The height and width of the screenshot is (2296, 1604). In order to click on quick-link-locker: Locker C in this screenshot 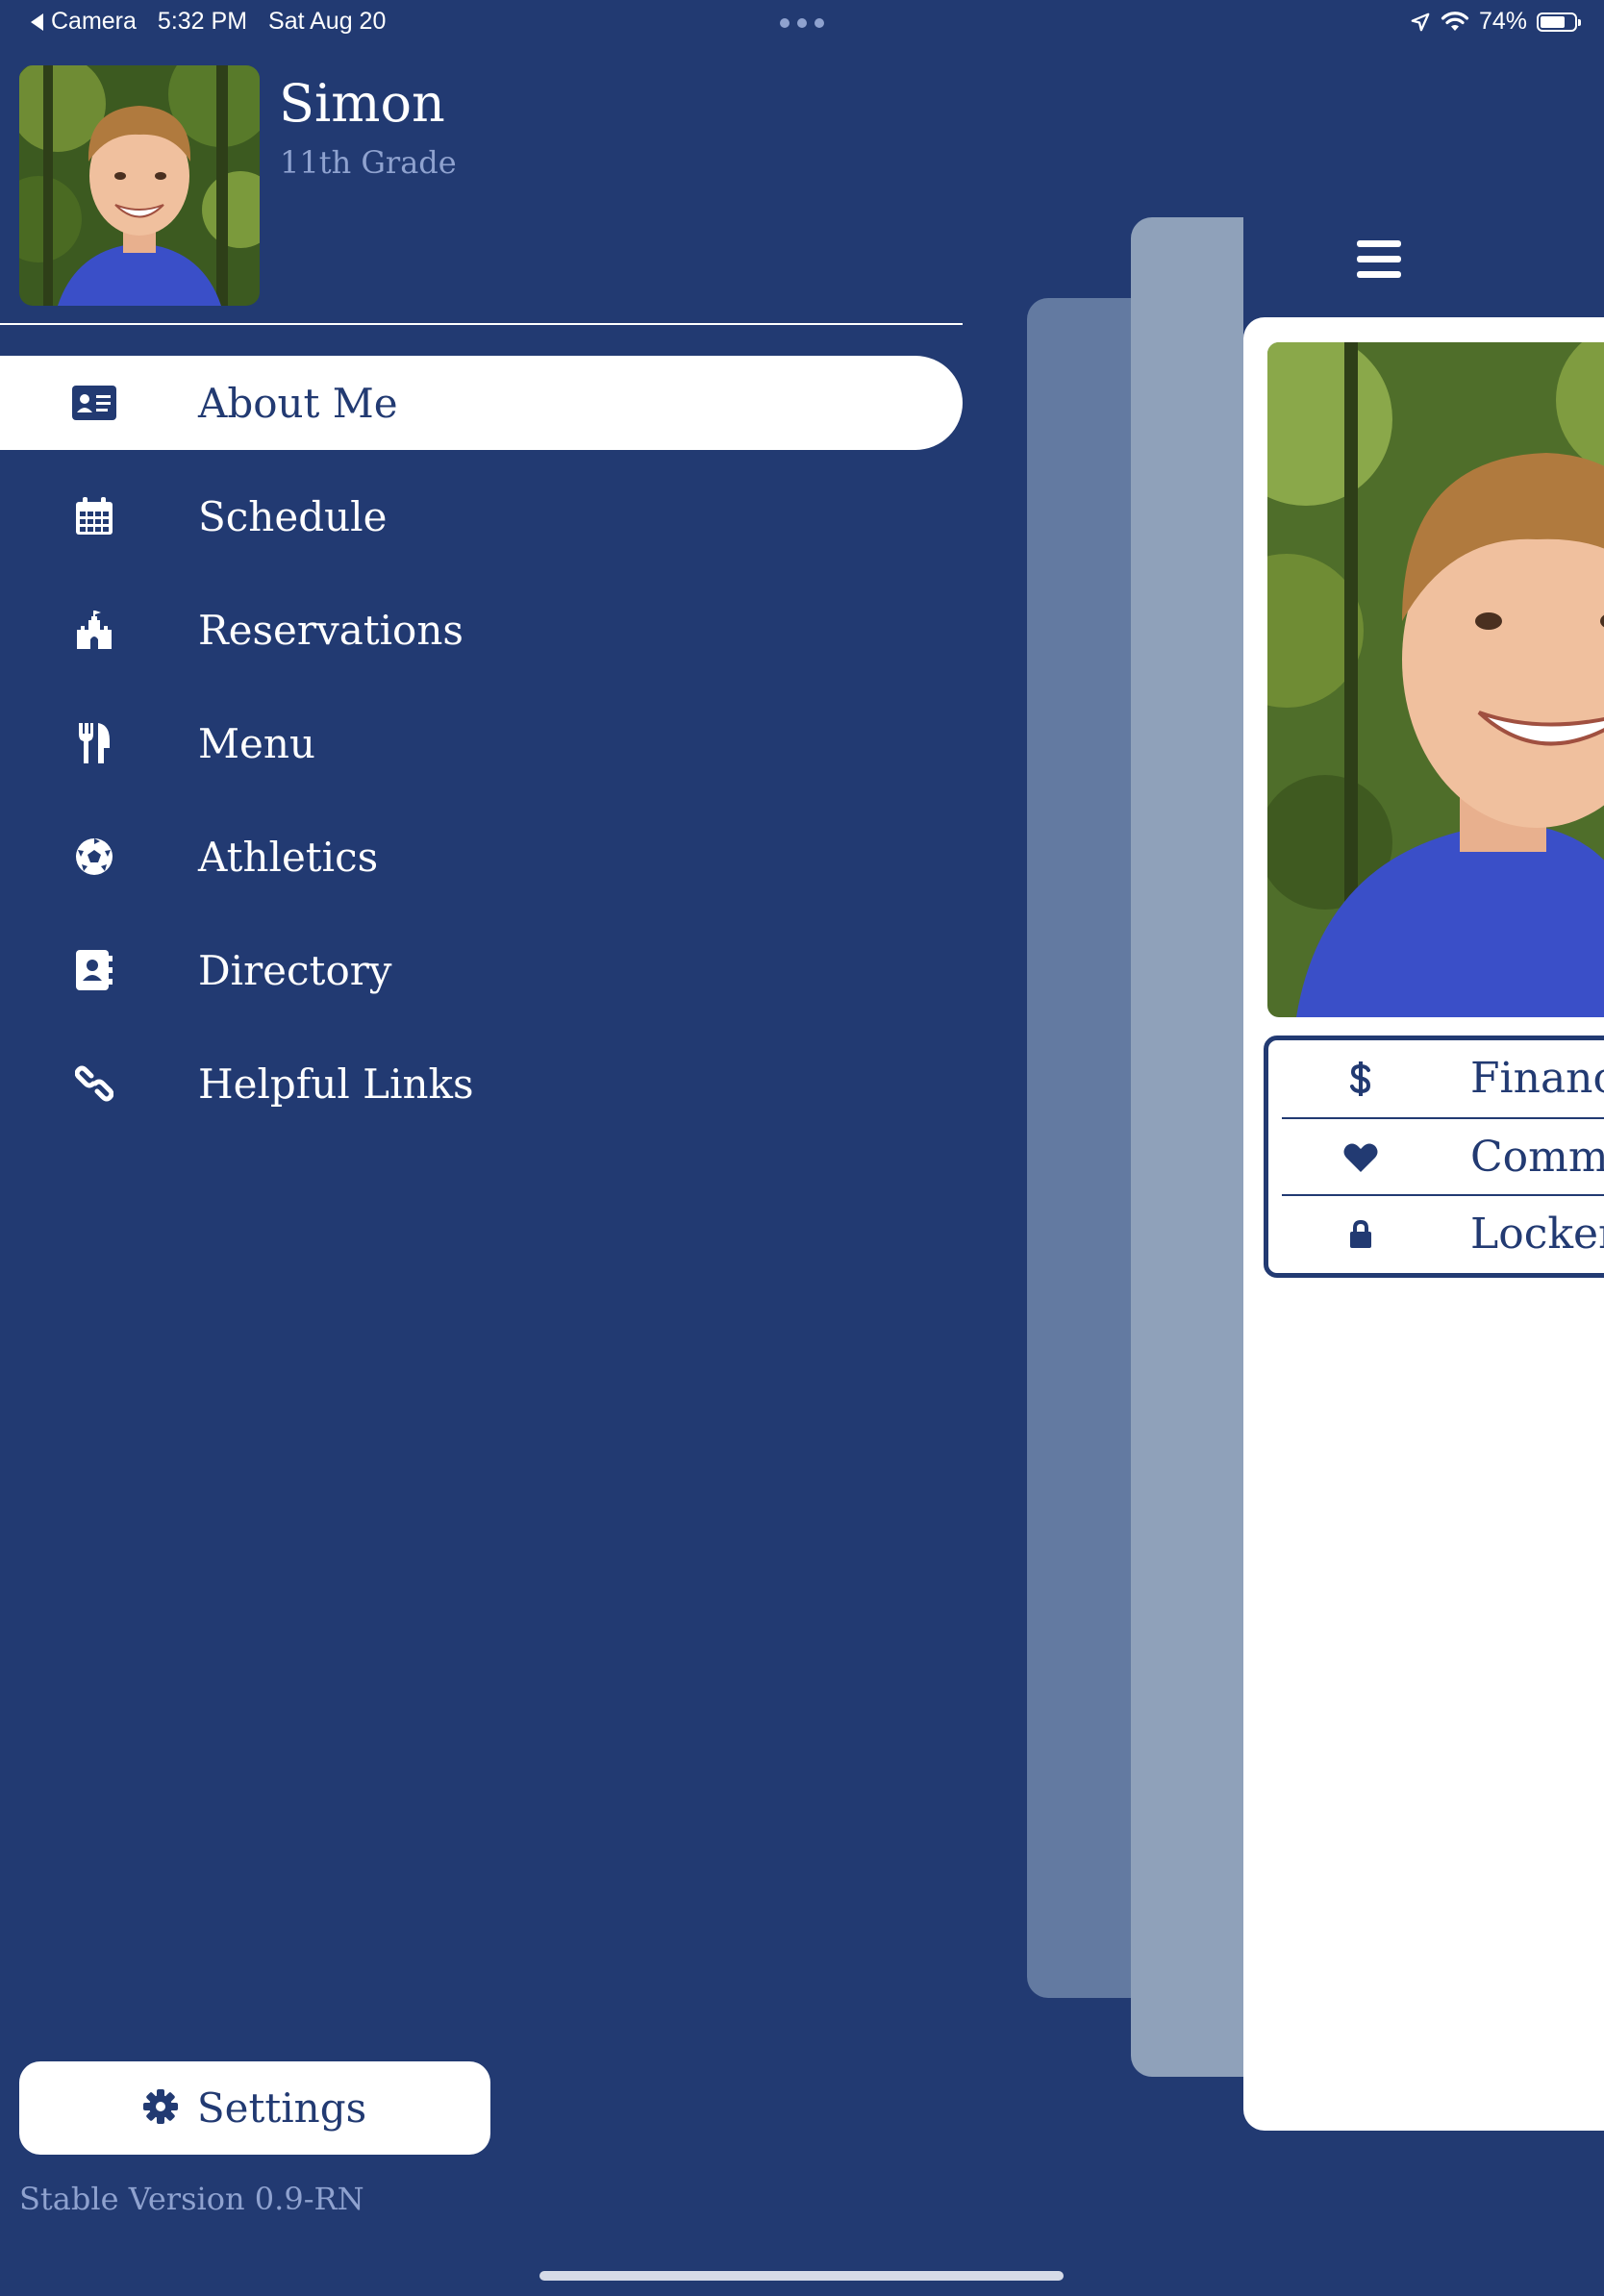, I will do `click(1443, 1233)`.